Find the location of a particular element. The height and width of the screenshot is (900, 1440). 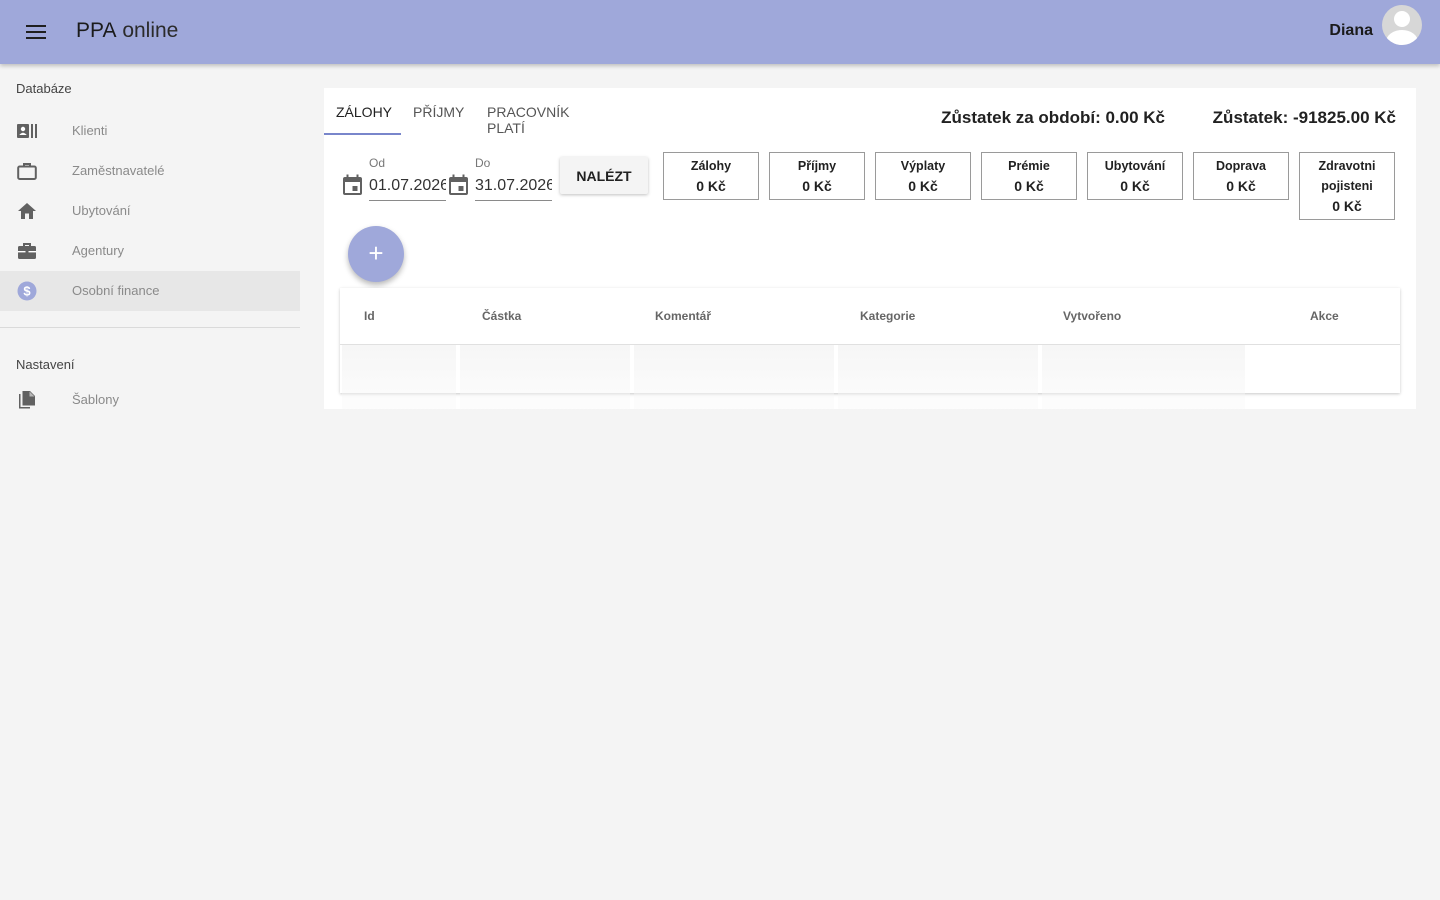

sidebar-item-osobni-finance: $ Osobní finance is located at coordinates (150, 291).